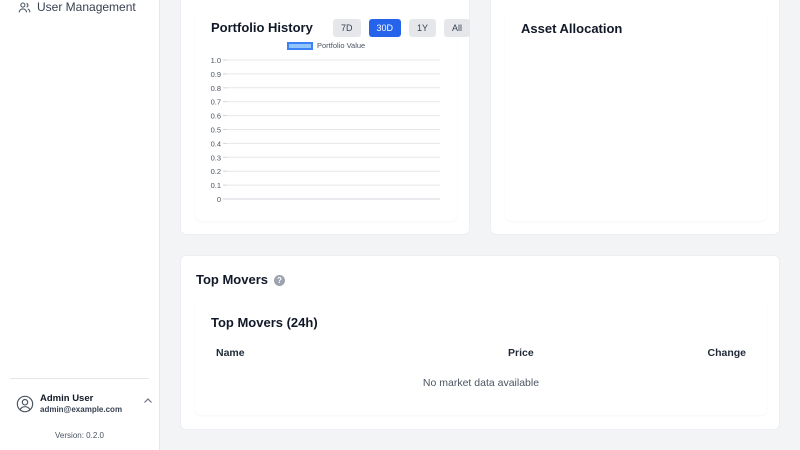  Describe the element at coordinates (216, 102) in the screenshot. I see `y-axis-tick-label: 0.7` at that location.